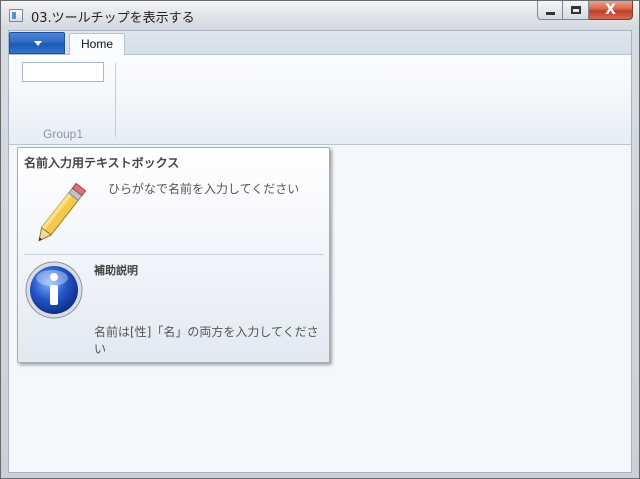  Describe the element at coordinates (63, 134) in the screenshot. I see `group-label: Group1` at that location.